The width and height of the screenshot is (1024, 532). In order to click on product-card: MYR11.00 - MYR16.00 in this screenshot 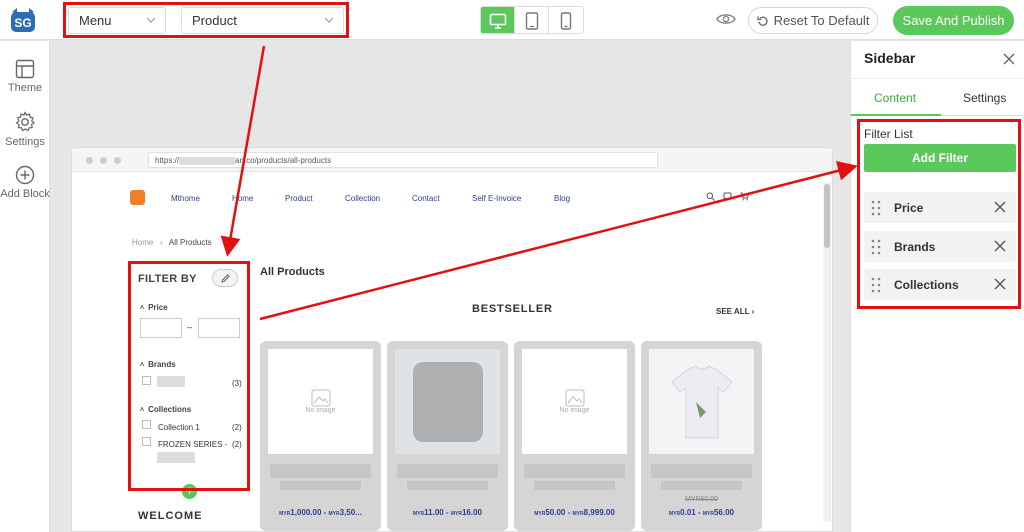, I will do `click(447, 436)`.